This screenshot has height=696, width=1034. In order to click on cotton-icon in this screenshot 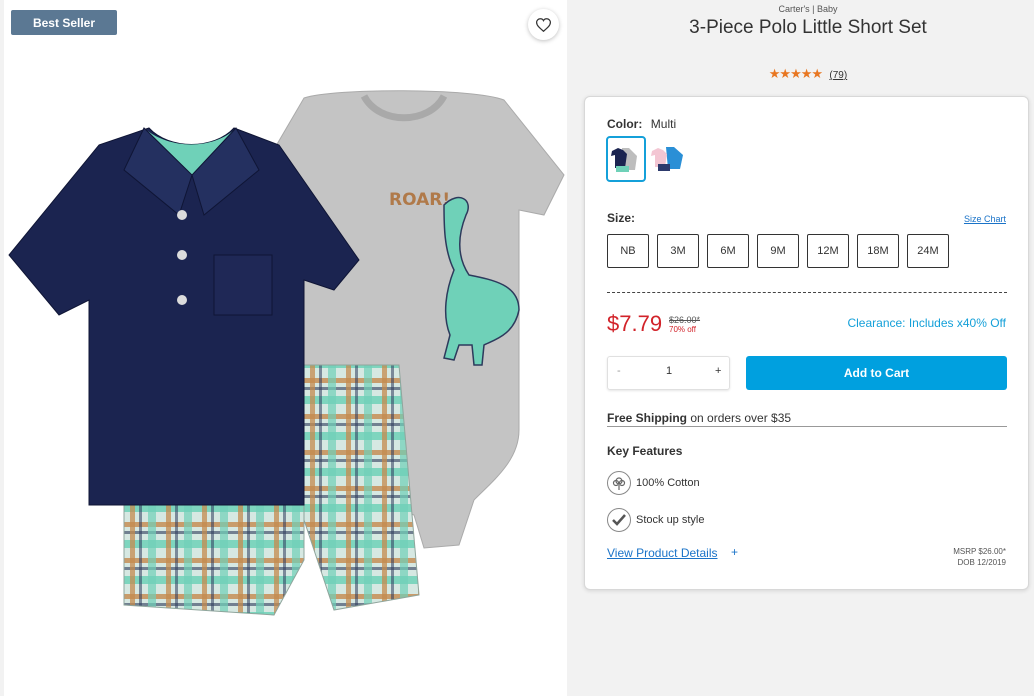, I will do `click(619, 483)`.